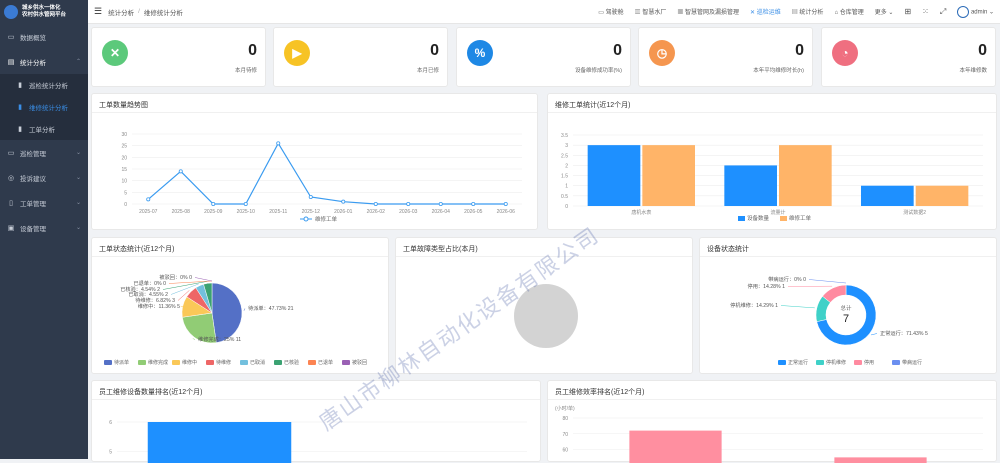 The height and width of the screenshot is (463, 1000). Describe the element at coordinates (564, 156) in the screenshot. I see `y-tick-label: 2.5` at that location.